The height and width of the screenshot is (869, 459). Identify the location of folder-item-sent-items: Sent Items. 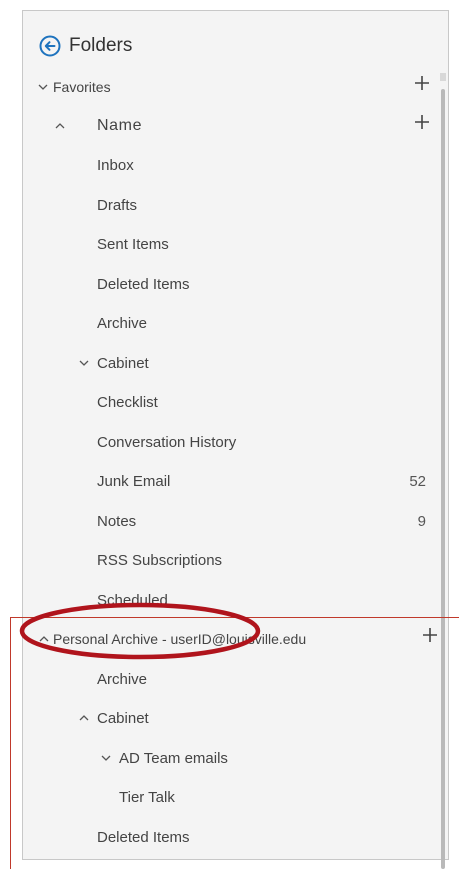
(235, 244).